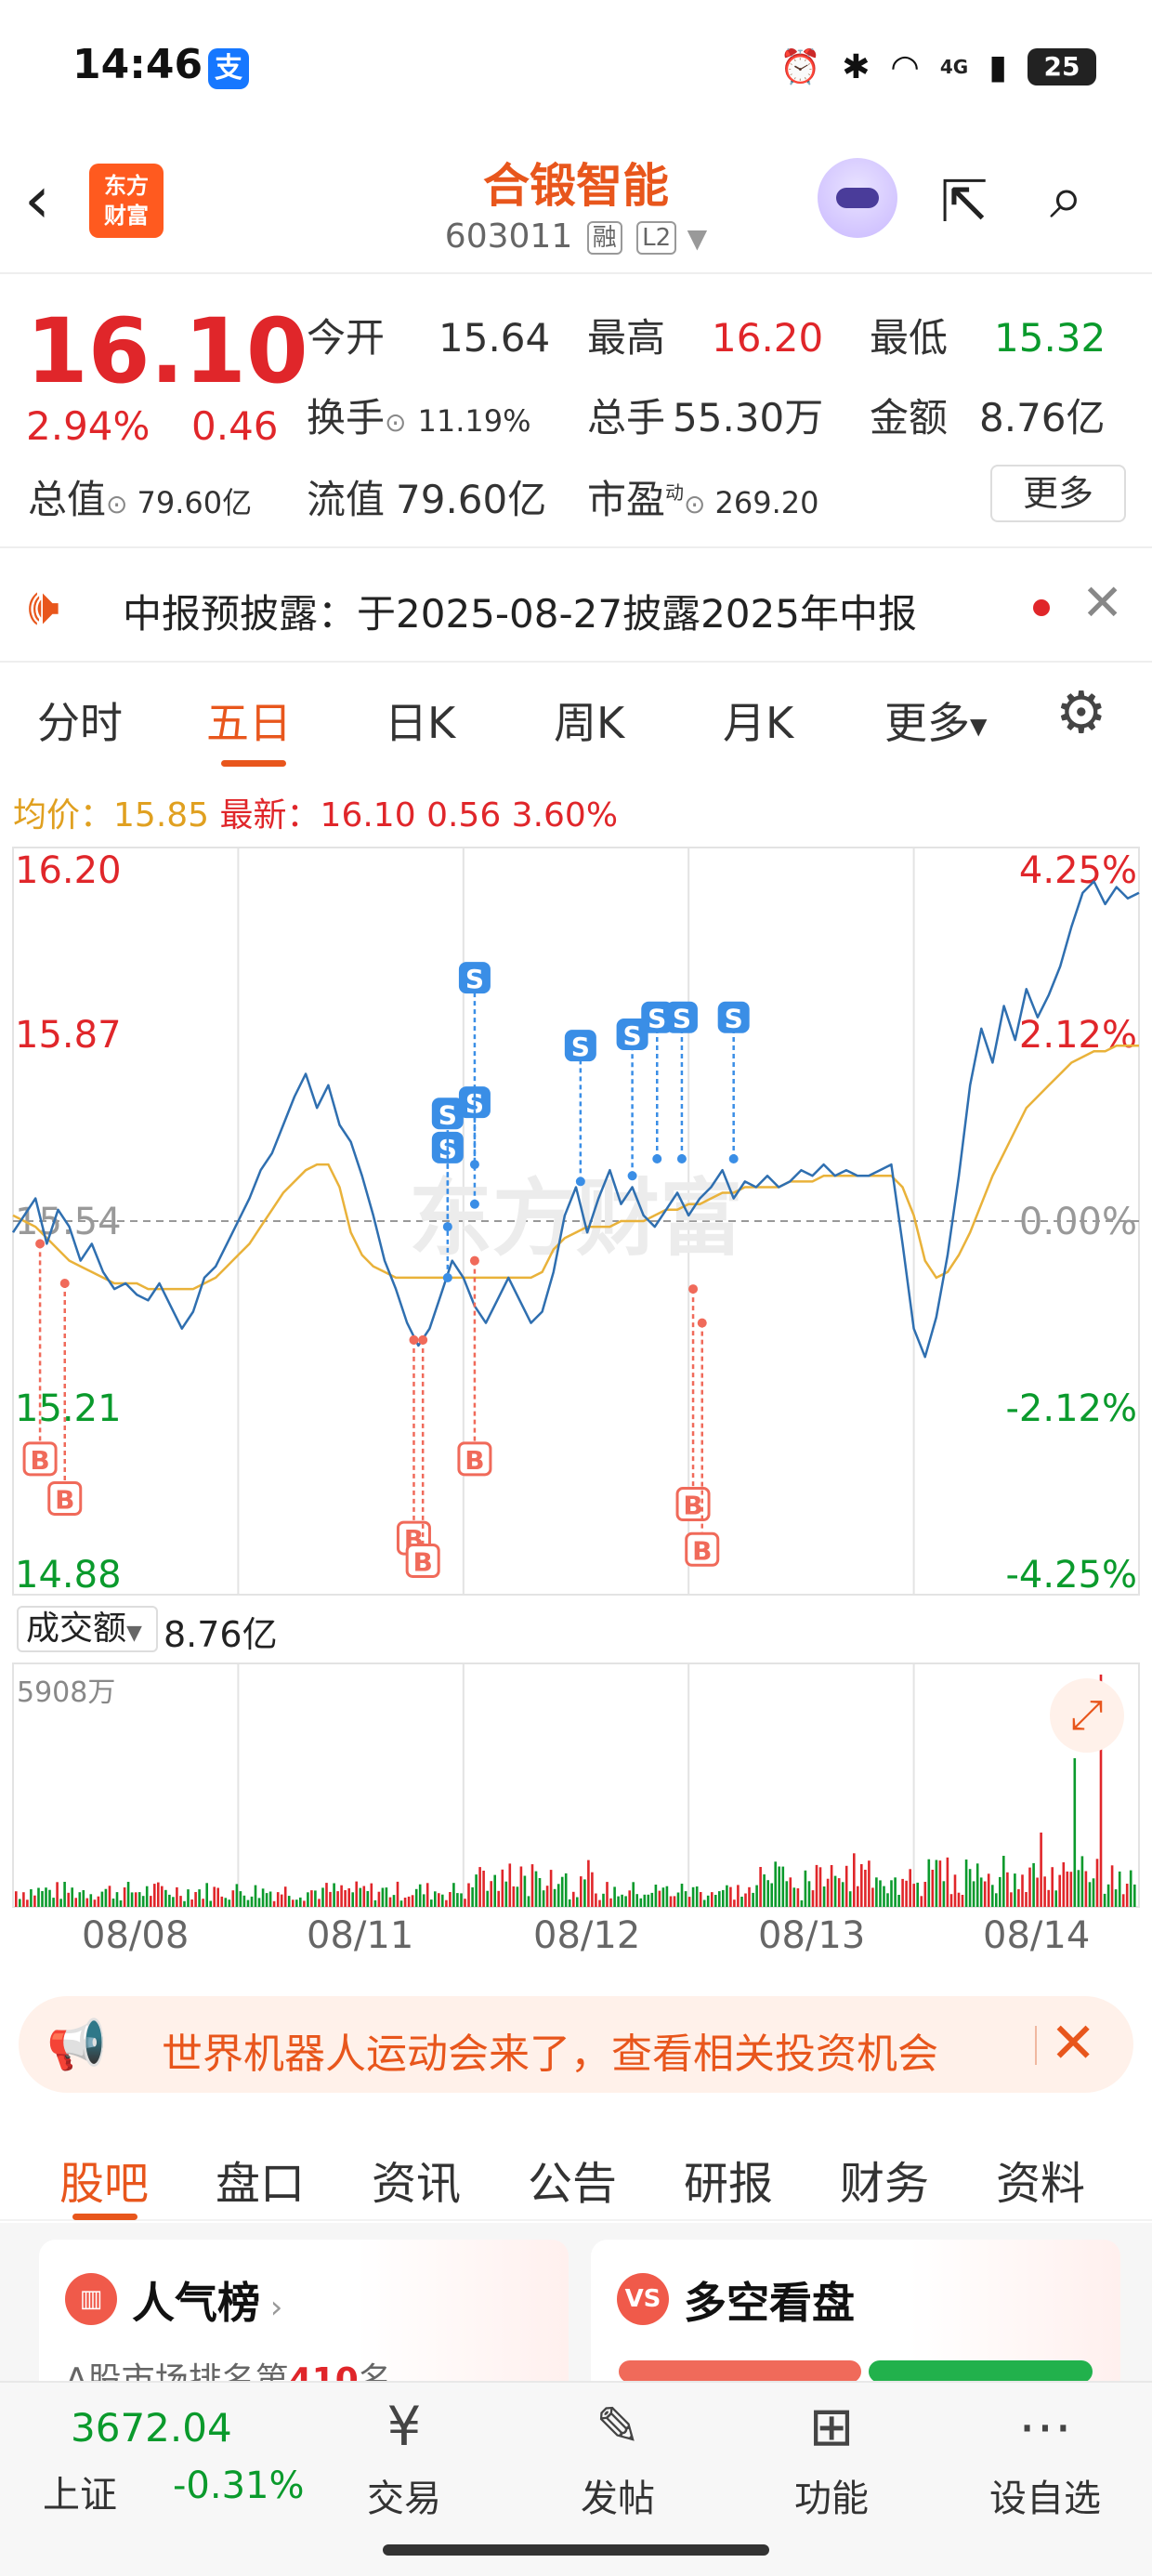  What do you see at coordinates (576, 2044) in the screenshot?
I see `promo-banner: 📢 世界机器人运动会来了，查看相关投资机会 ✕` at bounding box center [576, 2044].